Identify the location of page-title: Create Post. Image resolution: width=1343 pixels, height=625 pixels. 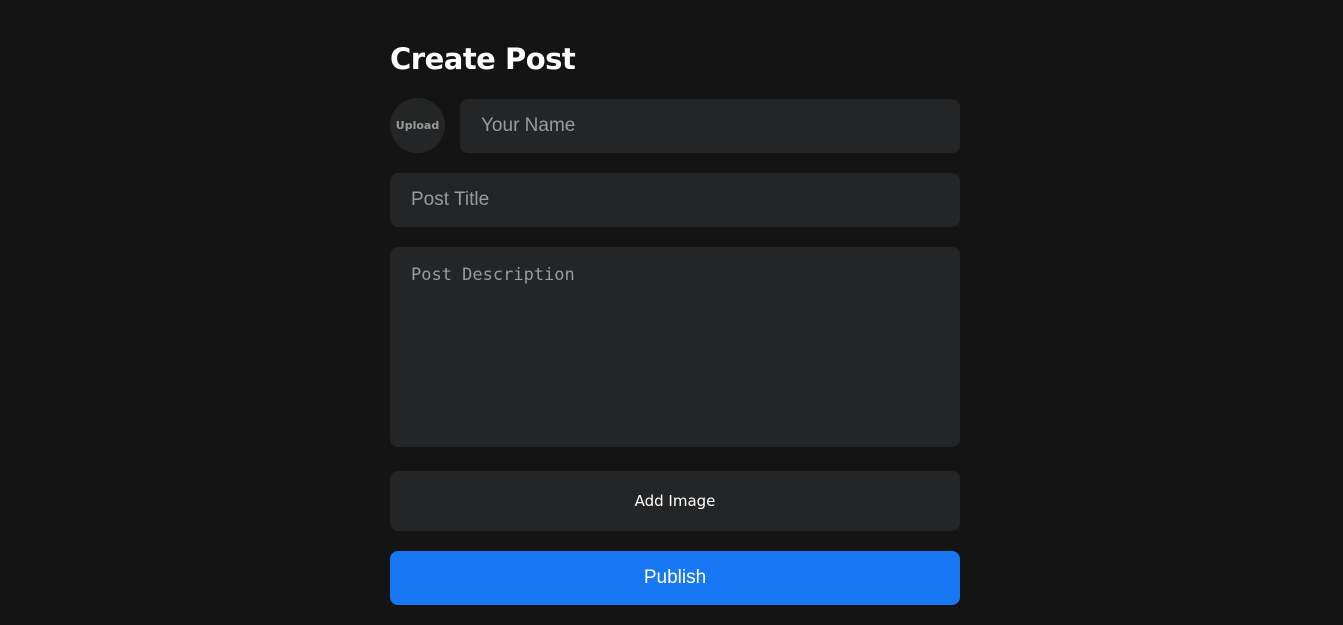
(483, 59).